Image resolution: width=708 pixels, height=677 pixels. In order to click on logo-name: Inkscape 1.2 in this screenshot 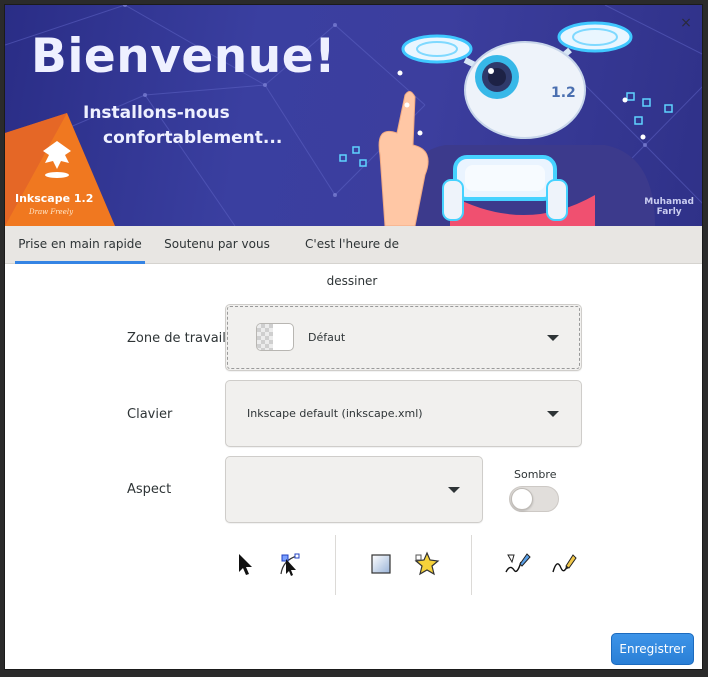, I will do `click(54, 198)`.